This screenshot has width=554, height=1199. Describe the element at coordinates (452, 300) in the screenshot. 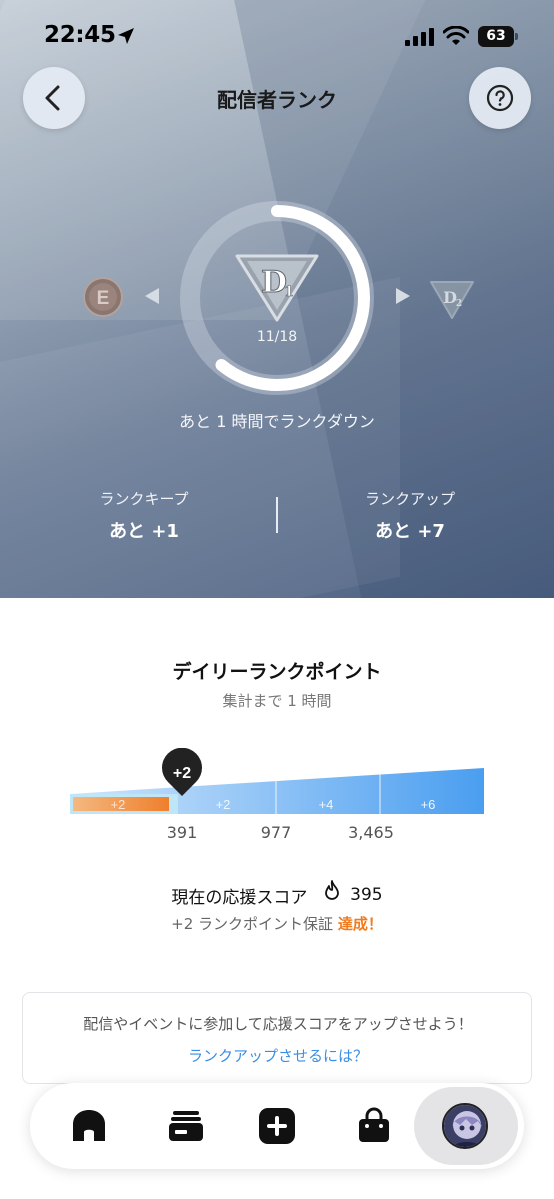

I see `rank-d2-badge: D 2` at that location.